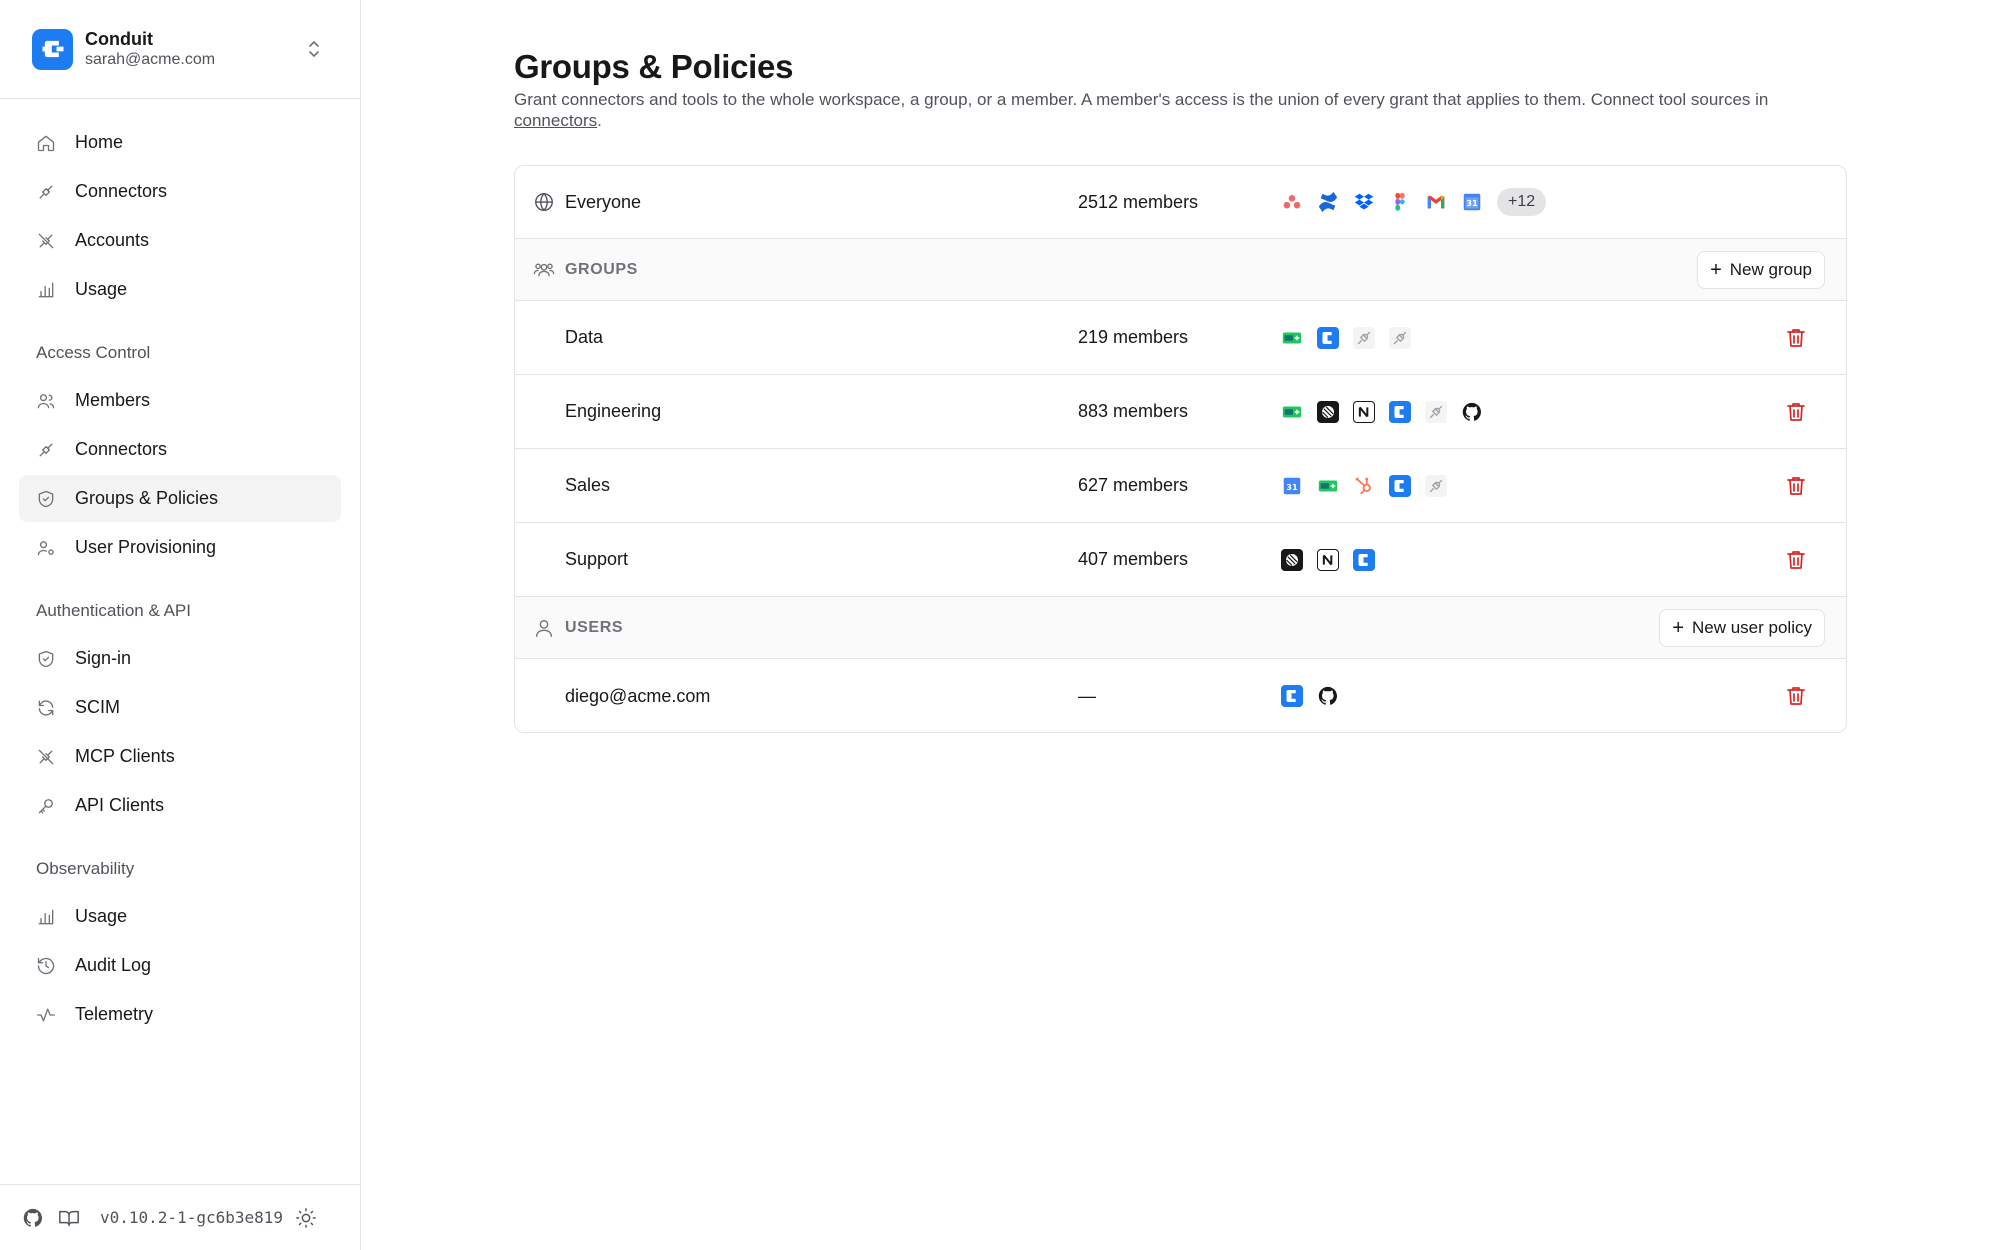 This screenshot has height=1250, width=2000. What do you see at coordinates (1133, 337) in the screenshot?
I see `row-members: 219 members` at bounding box center [1133, 337].